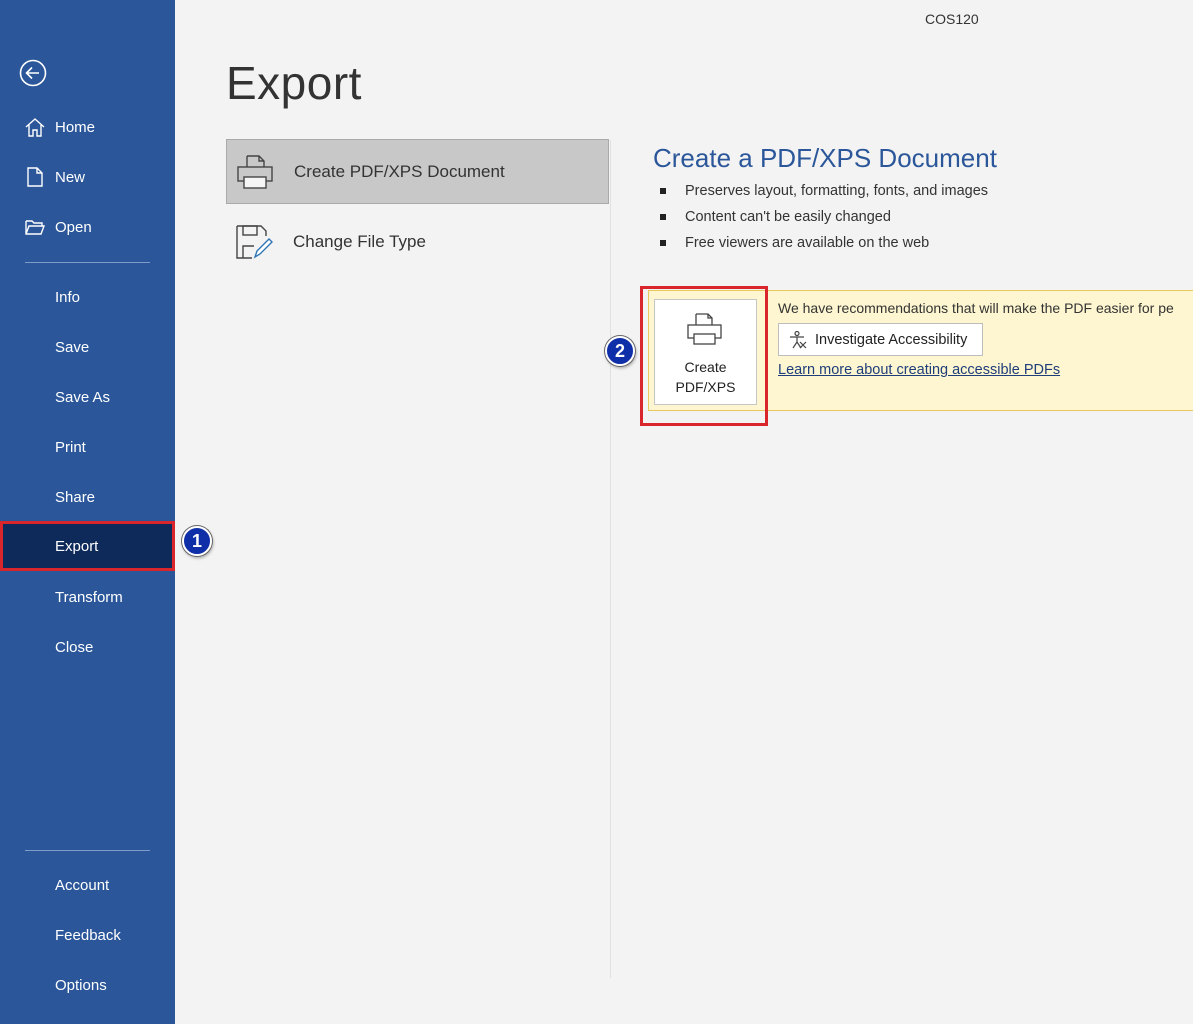 The width and height of the screenshot is (1193, 1024). Describe the element at coordinates (70, 447) in the screenshot. I see `nav-label: Print` at that location.